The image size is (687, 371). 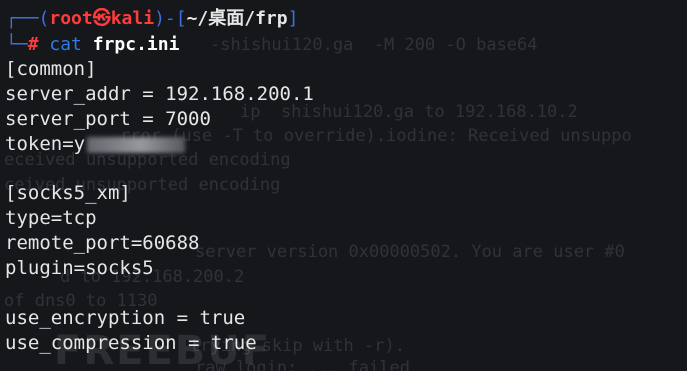 I want to click on file-line: type=tcp, so click(x=51, y=218).